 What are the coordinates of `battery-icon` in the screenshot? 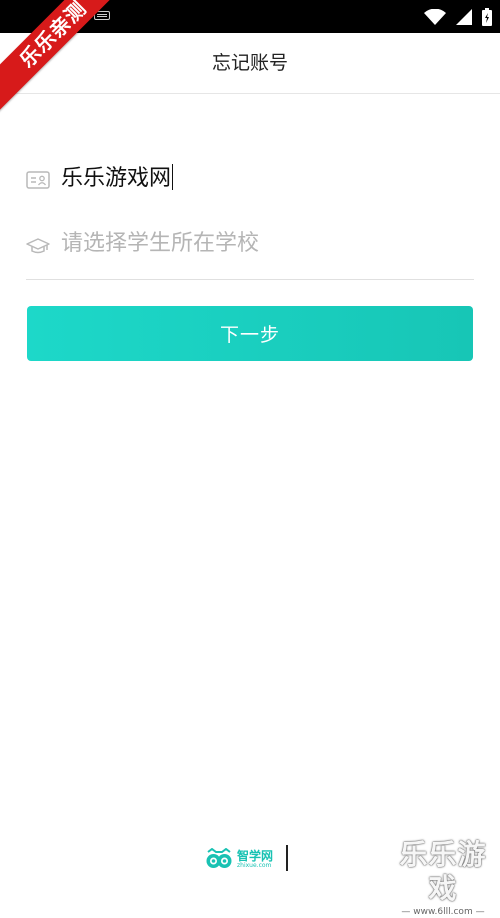 It's located at (487, 17).